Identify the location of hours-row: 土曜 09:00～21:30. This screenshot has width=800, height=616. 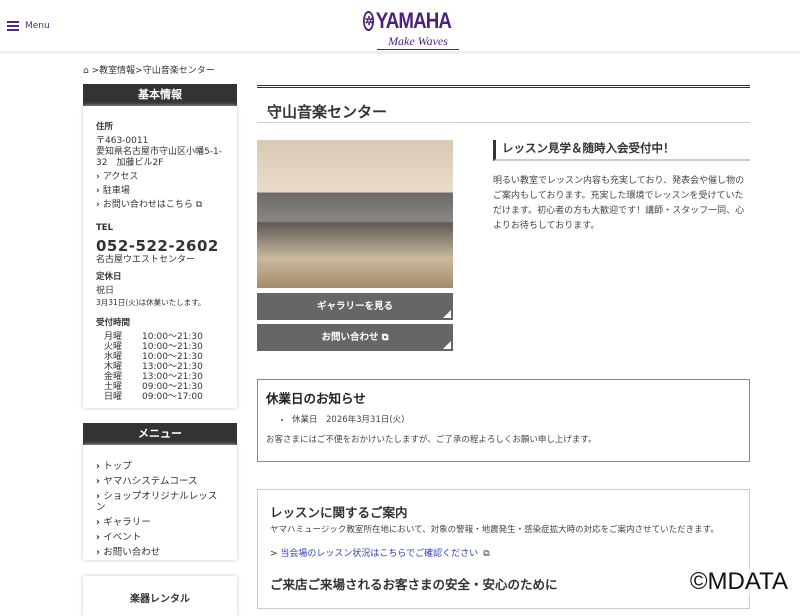
(163, 387).